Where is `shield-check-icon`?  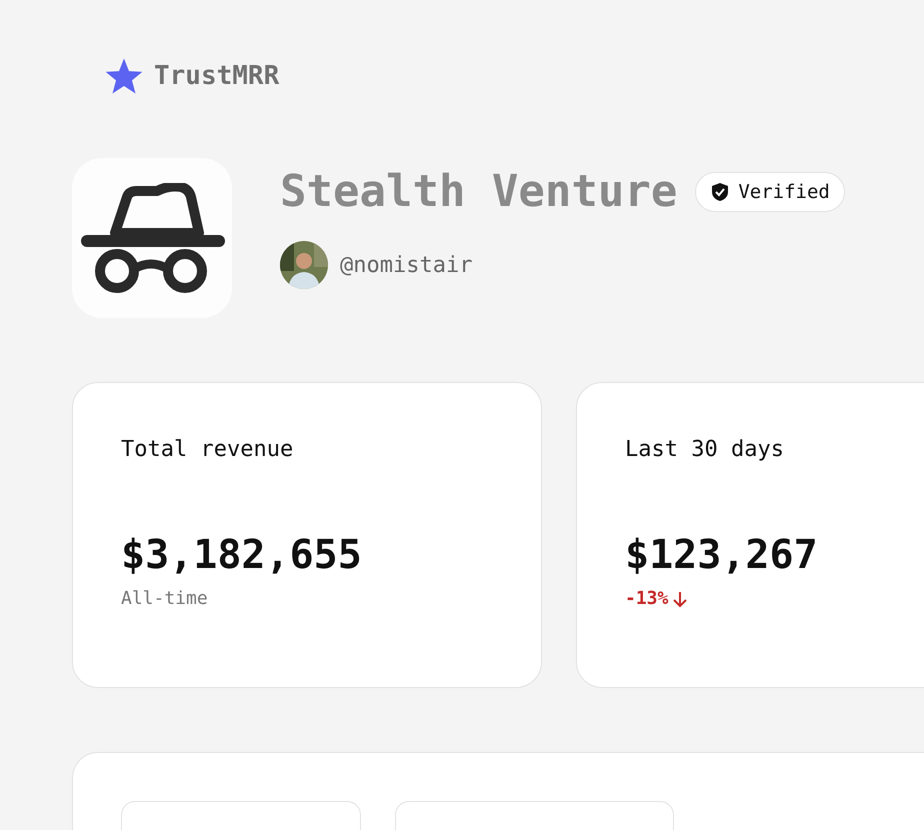
shield-check-icon is located at coordinates (720, 192).